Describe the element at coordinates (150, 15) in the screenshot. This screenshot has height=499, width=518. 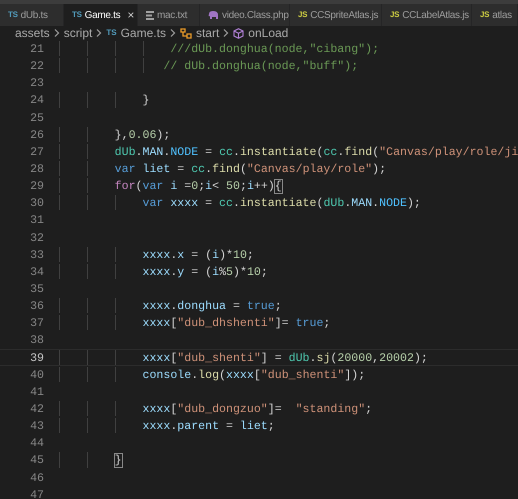
I see `text-file-icon` at that location.